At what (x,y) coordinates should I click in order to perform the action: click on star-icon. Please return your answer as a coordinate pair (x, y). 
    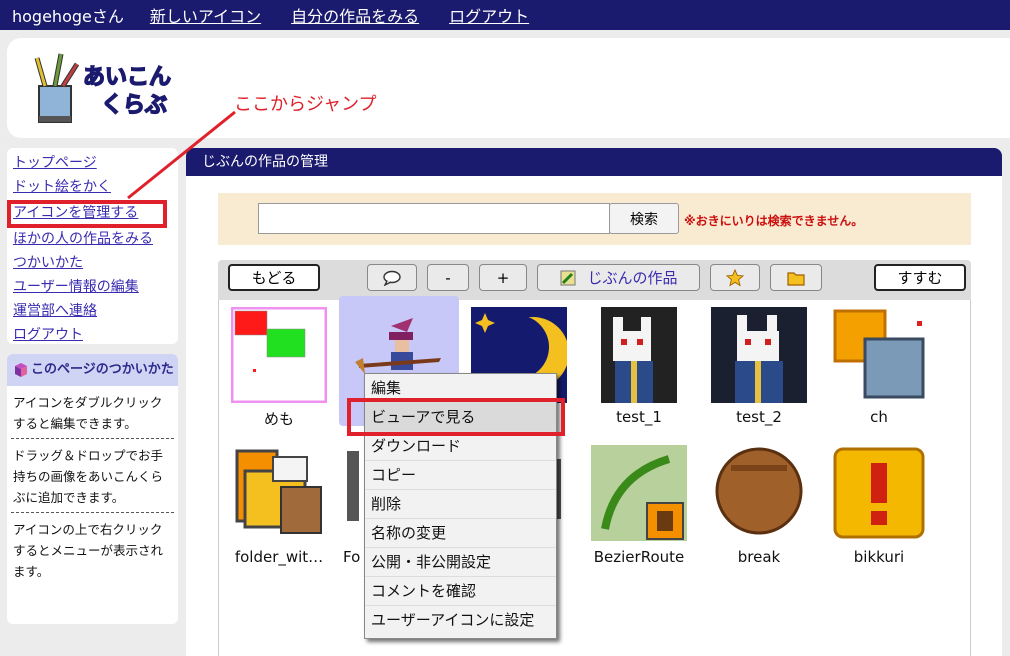
    Looking at the image, I should click on (735, 277).